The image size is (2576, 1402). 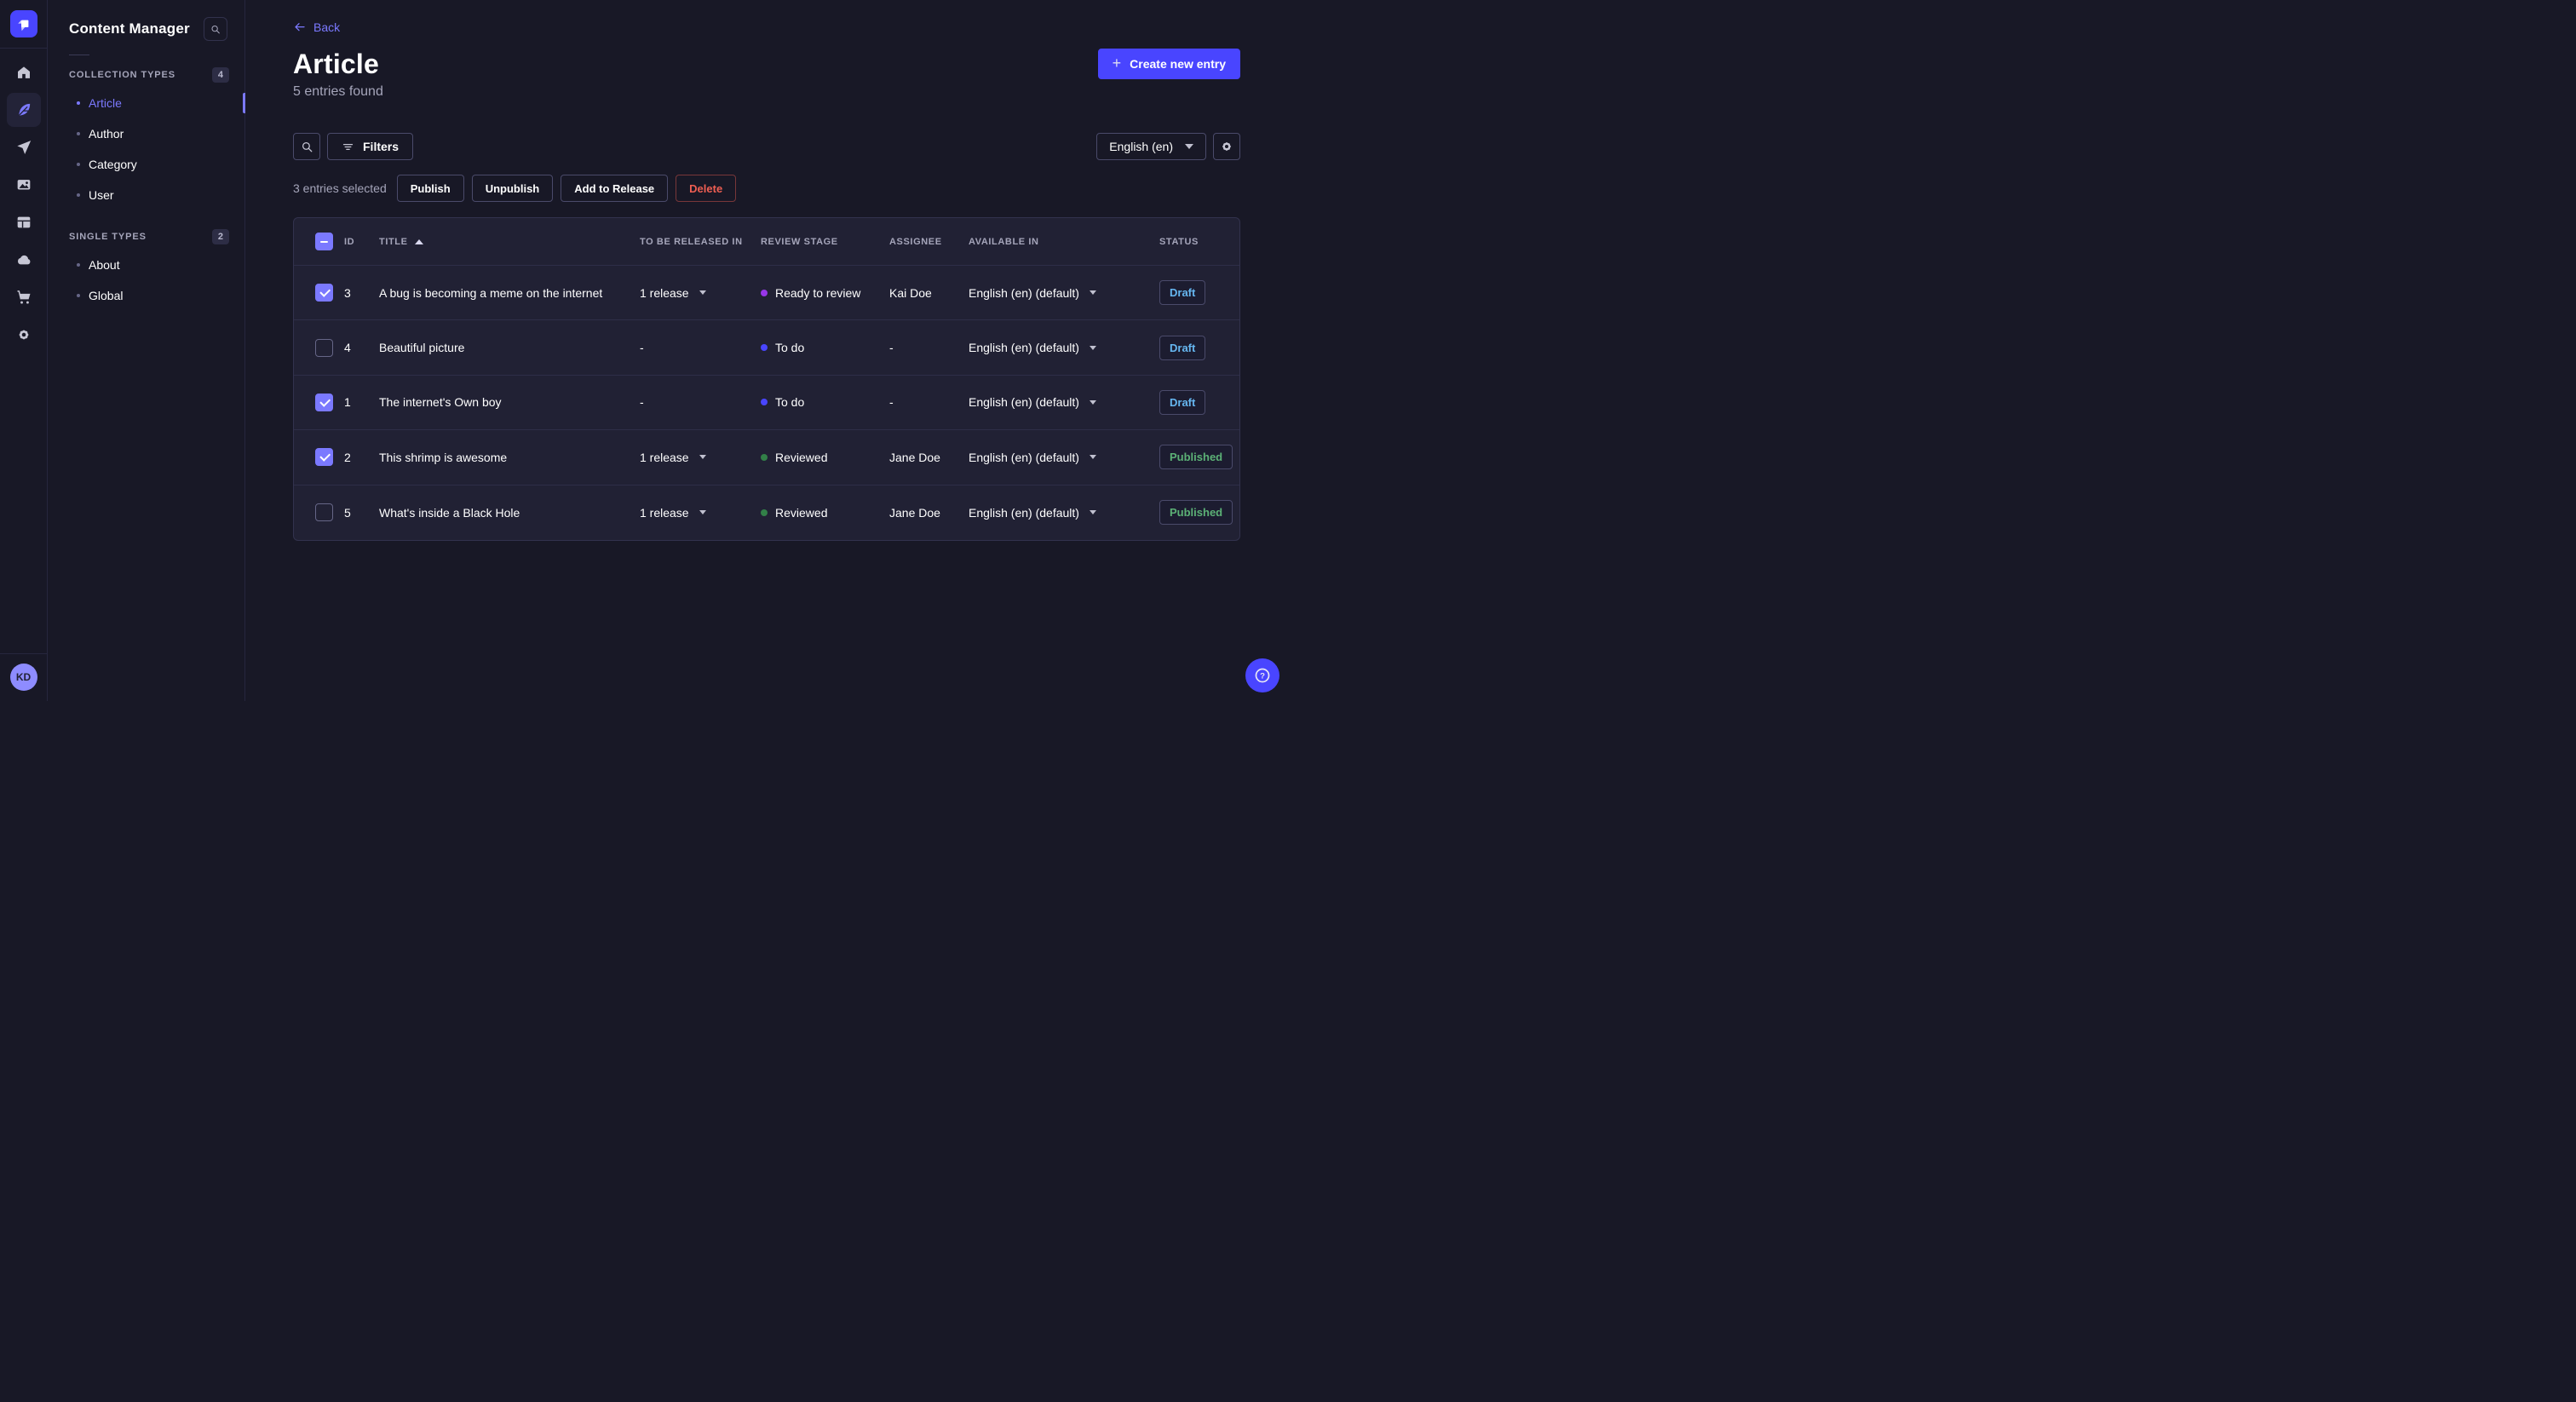 I want to click on user-avatar: KD, so click(x=23, y=677).